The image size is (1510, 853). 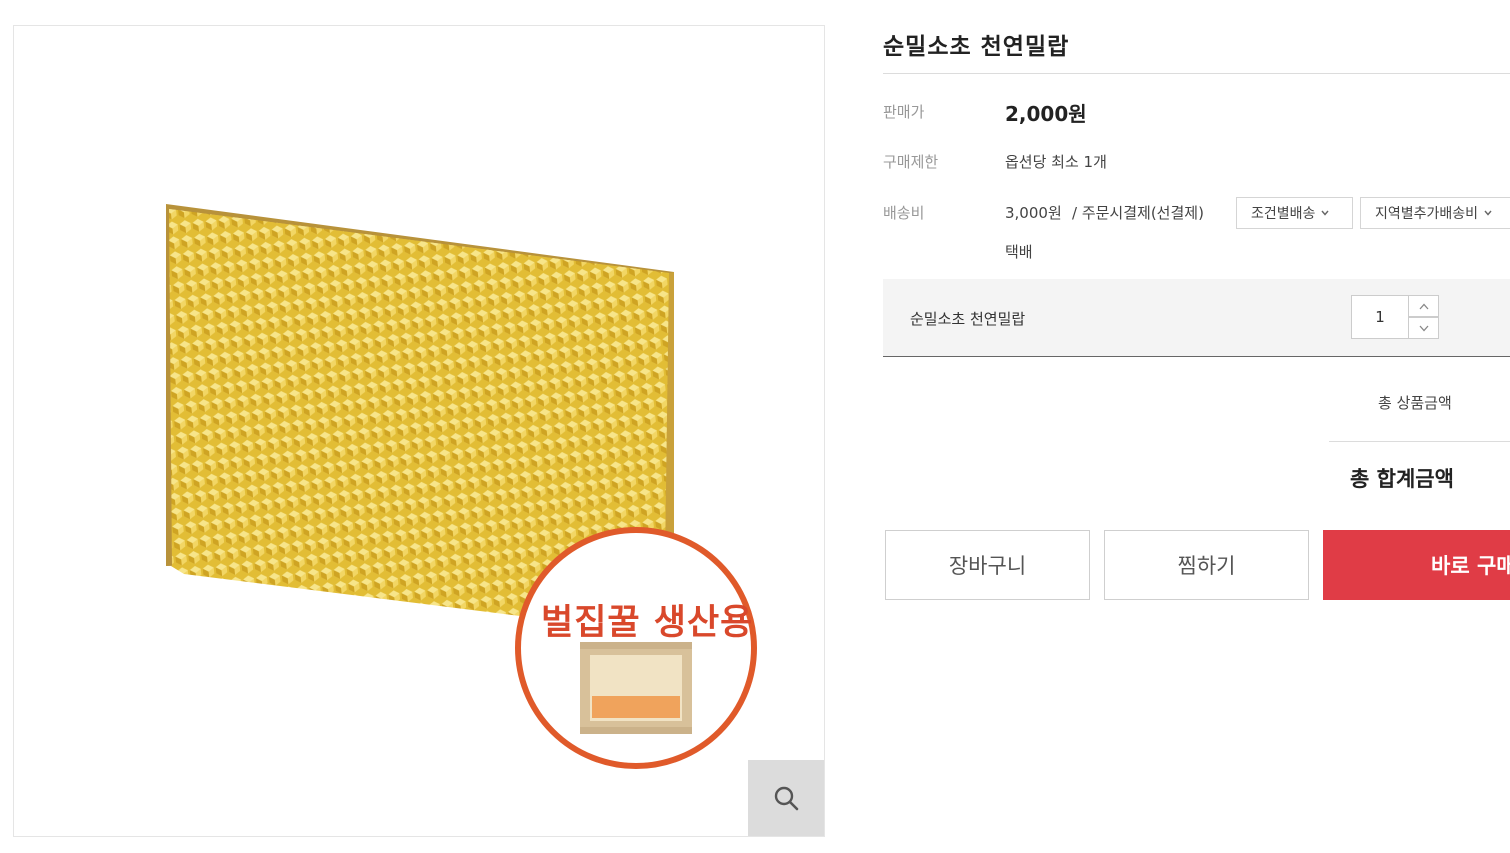 What do you see at coordinates (1415, 403) in the screenshot?
I see `total-product-amount-label: 총 상품금액` at bounding box center [1415, 403].